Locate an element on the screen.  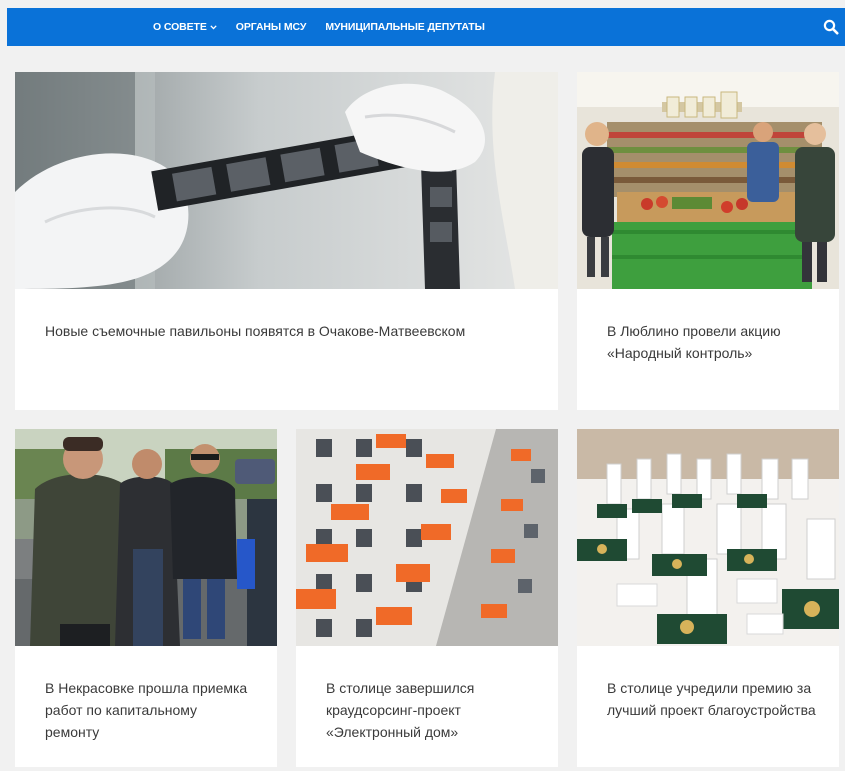
nav-item-local-government: ОРГАНЫ МСУ is located at coordinates (271, 27).